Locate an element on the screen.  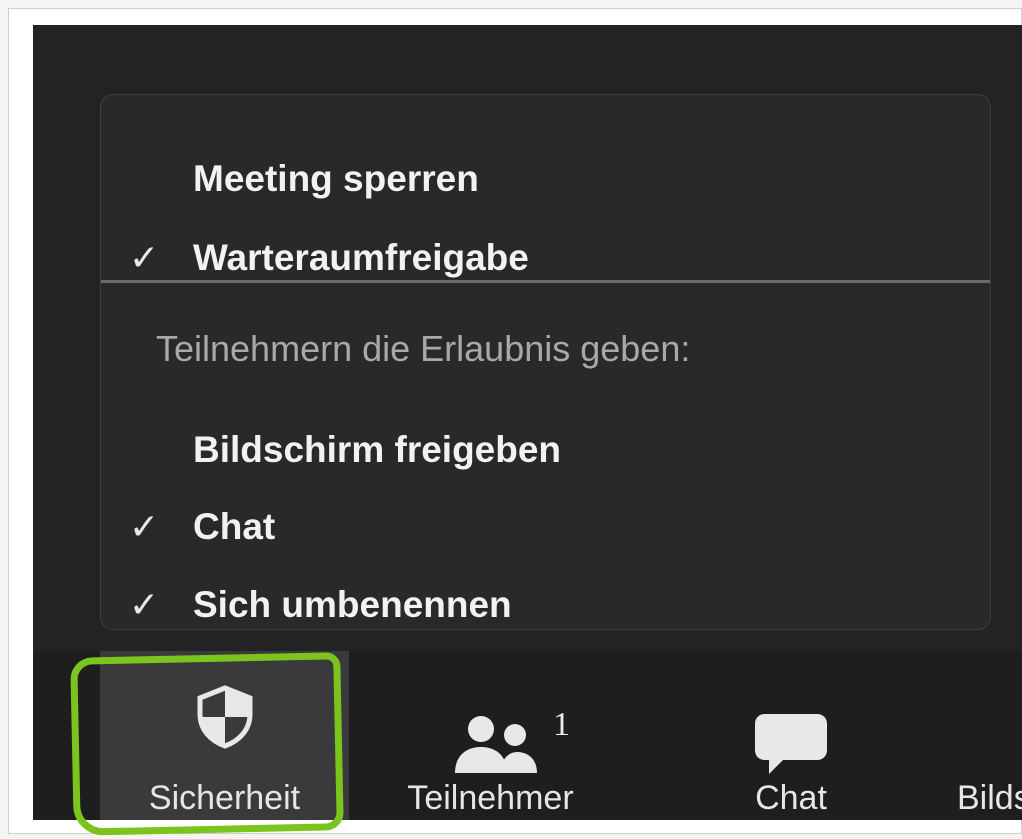
share-screen-button-label: Bildschirm freigeben is located at coordinates (989, 798).